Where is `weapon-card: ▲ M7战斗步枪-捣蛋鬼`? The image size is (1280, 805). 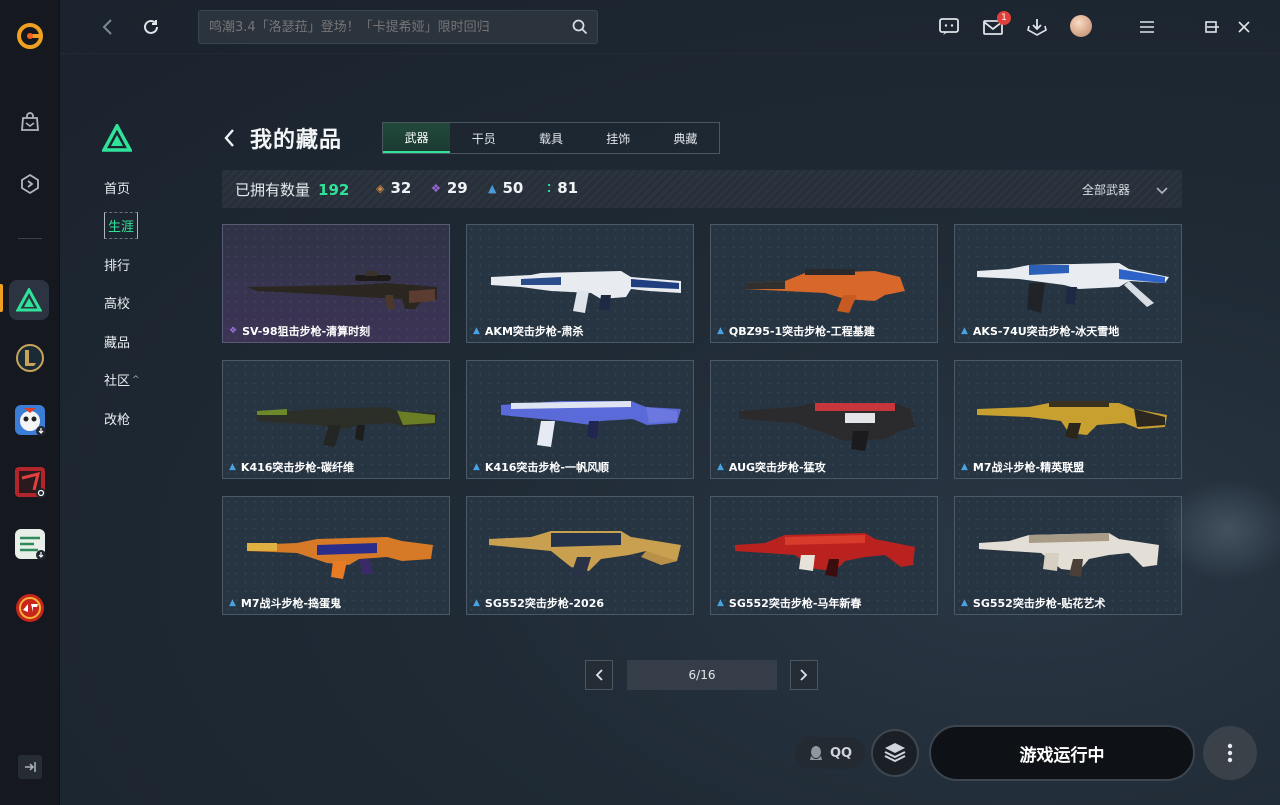
weapon-card: ▲ M7战斗步枪-捣蛋鬼 is located at coordinates (336, 555).